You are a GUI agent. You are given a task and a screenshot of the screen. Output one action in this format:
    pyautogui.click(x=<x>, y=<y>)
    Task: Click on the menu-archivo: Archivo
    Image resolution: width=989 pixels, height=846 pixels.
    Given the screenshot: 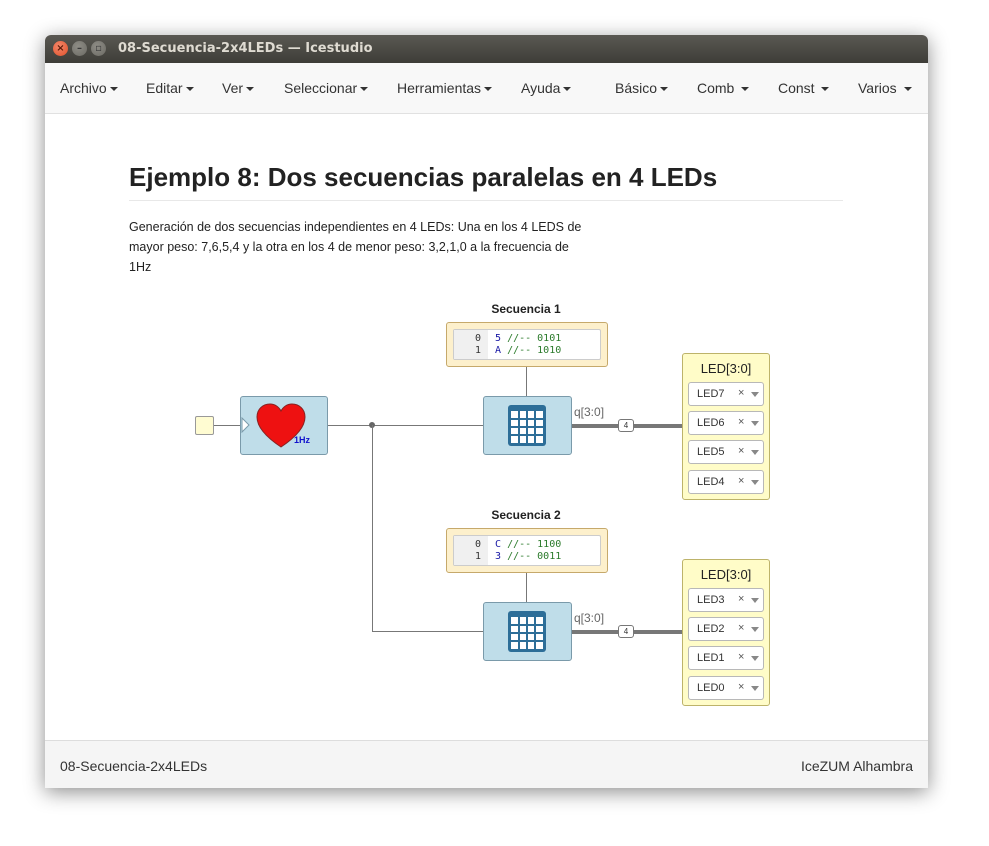 What is the action you would take?
    pyautogui.click(x=89, y=88)
    